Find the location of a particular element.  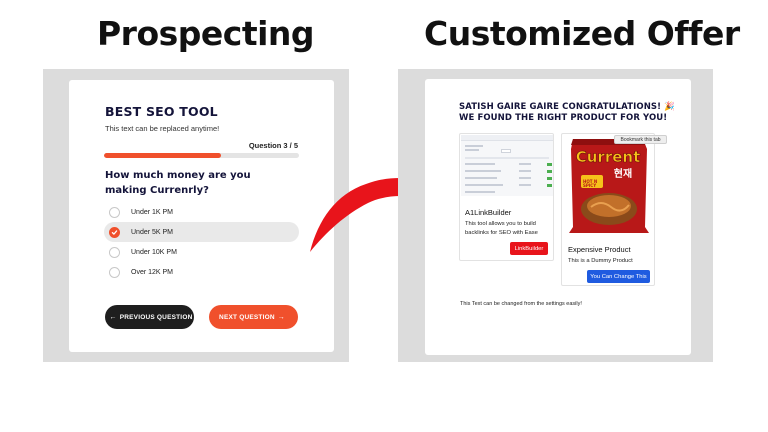

arrow-right-icon: → is located at coordinates (281, 317).